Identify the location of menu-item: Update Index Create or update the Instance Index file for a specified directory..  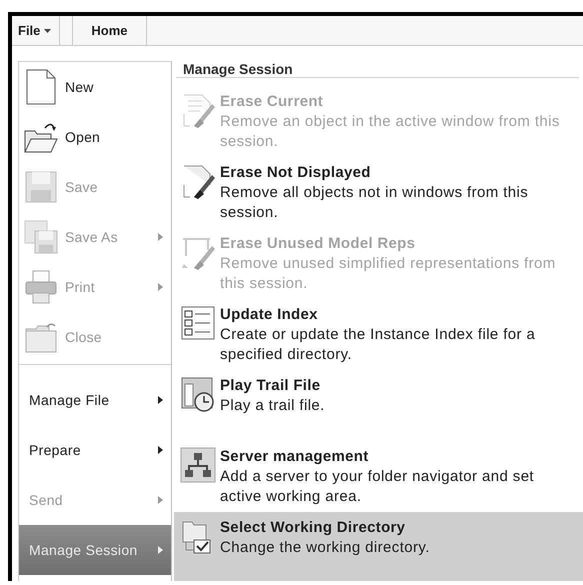
(378, 334).